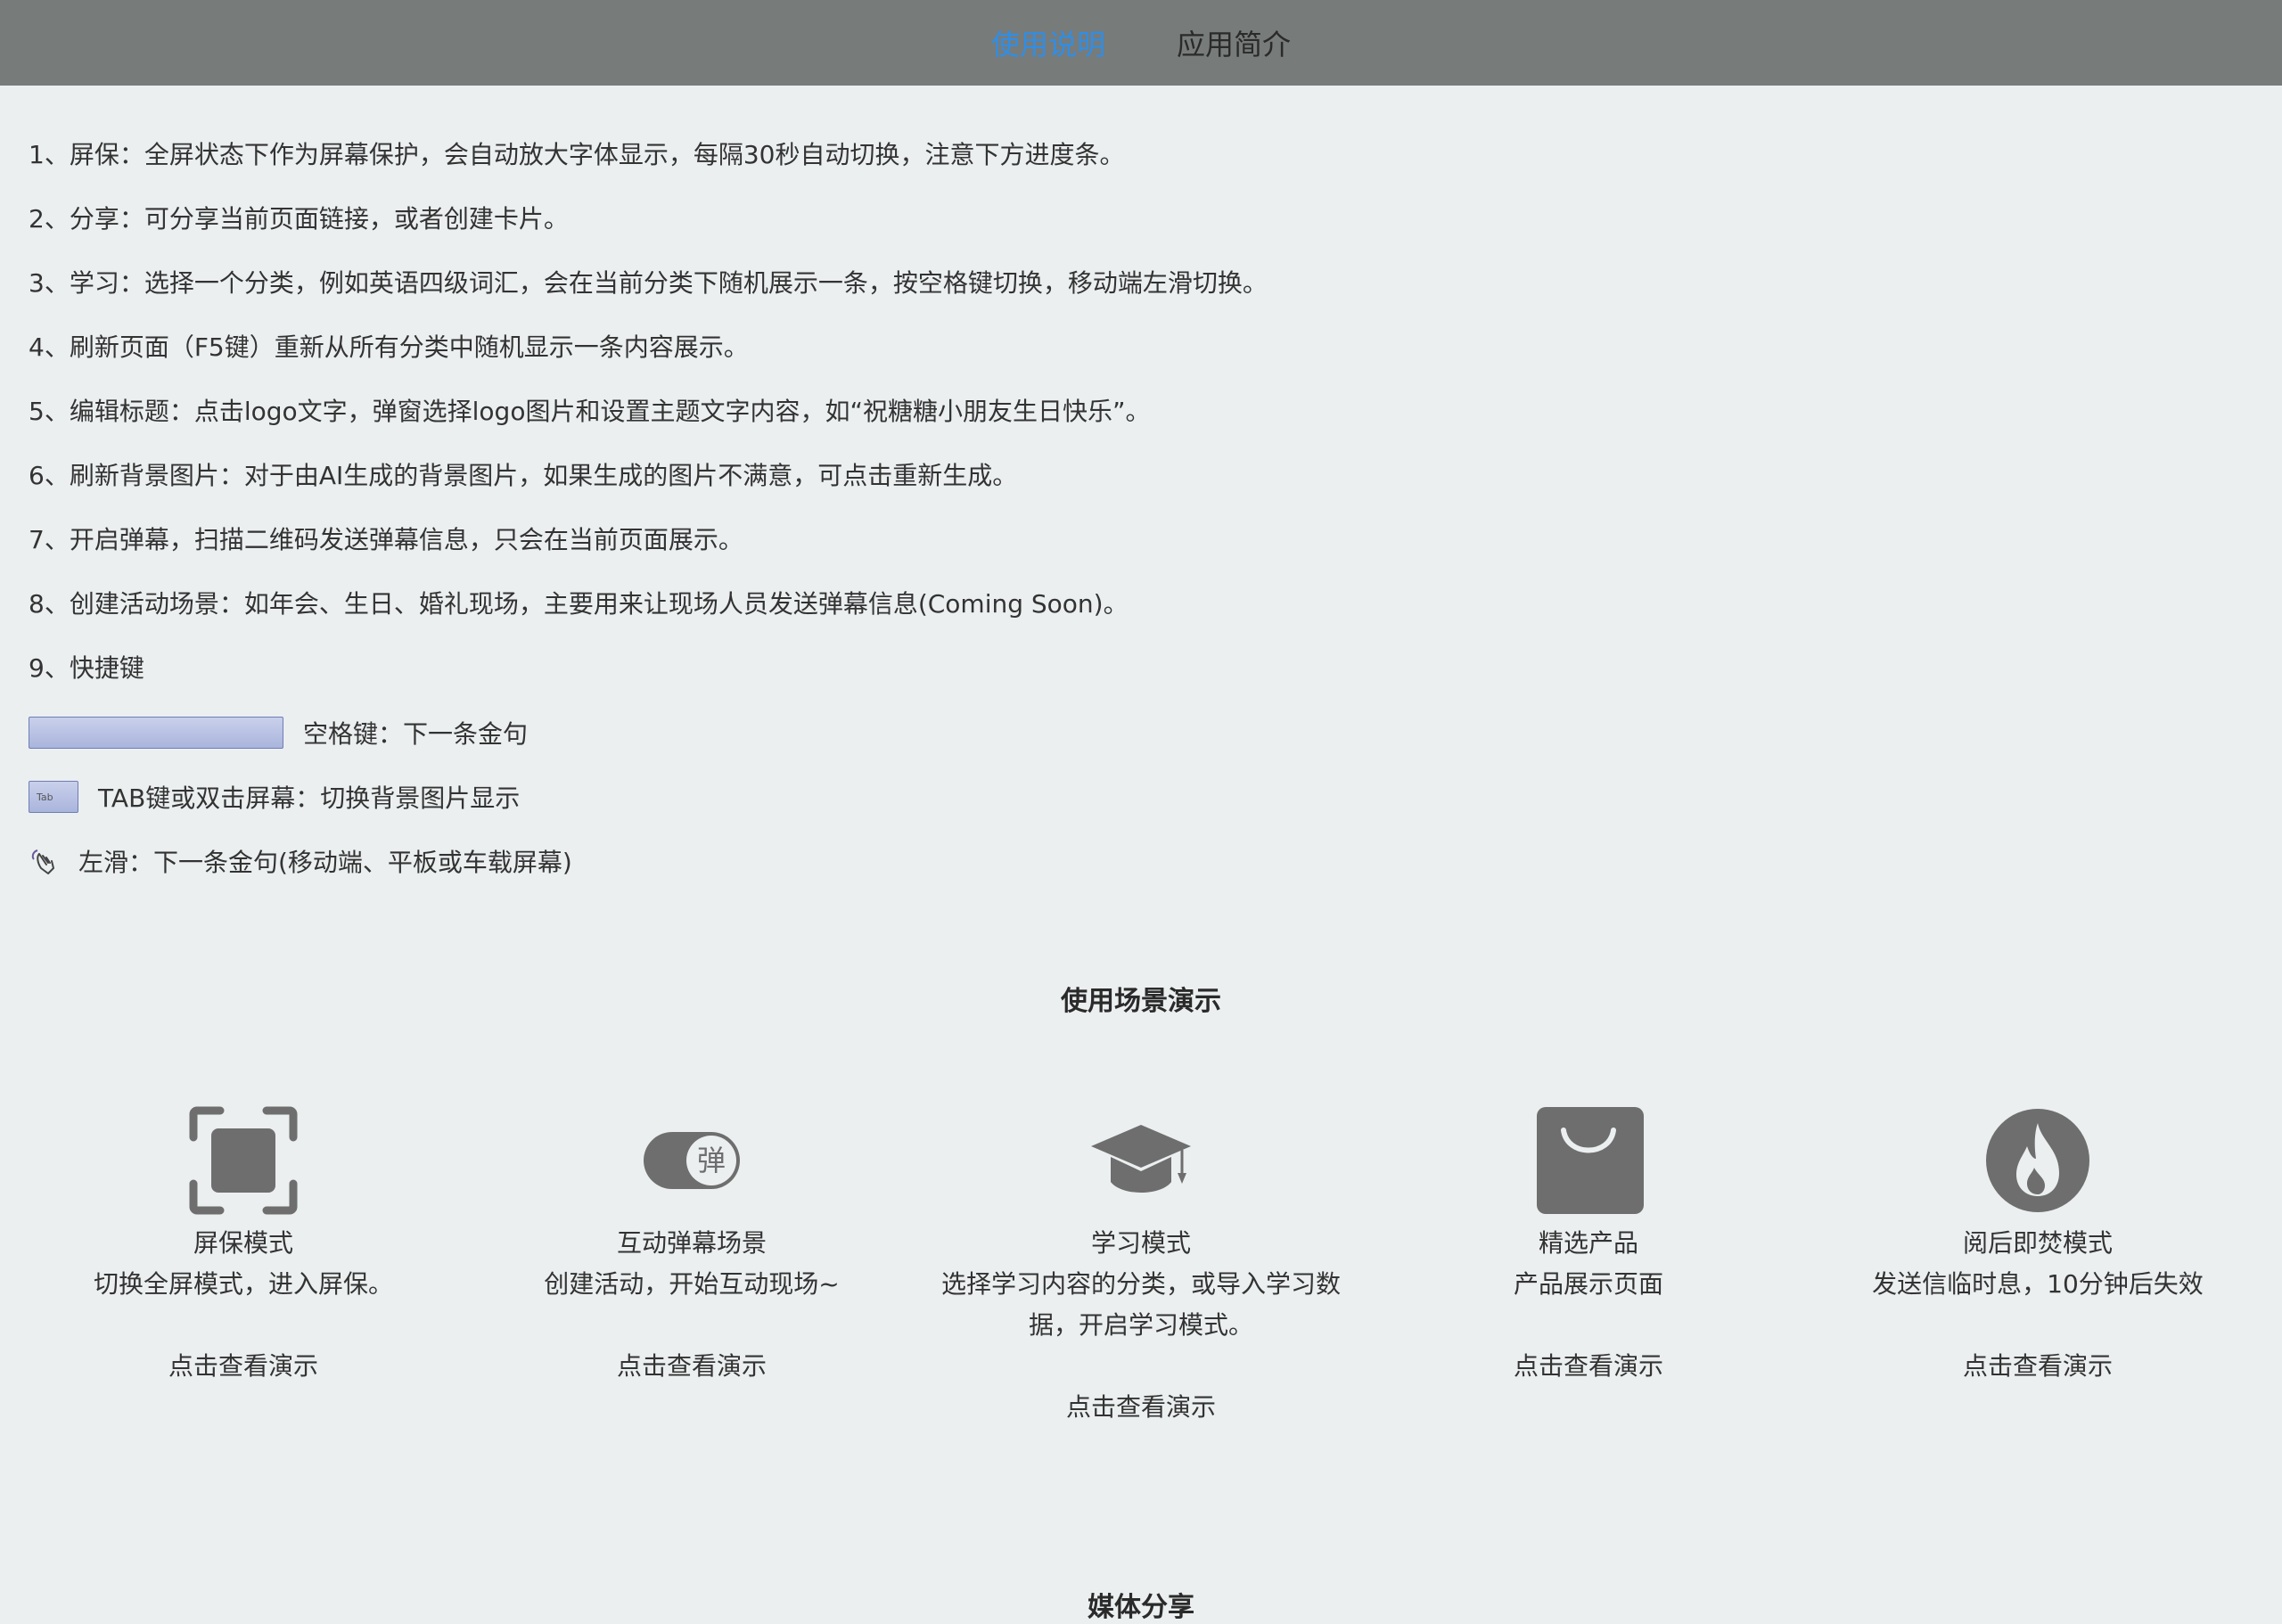 The width and height of the screenshot is (2282, 1624). Describe the element at coordinates (2037, 1243) in the screenshot. I see `scene-title: 阅后即焚模式` at that location.